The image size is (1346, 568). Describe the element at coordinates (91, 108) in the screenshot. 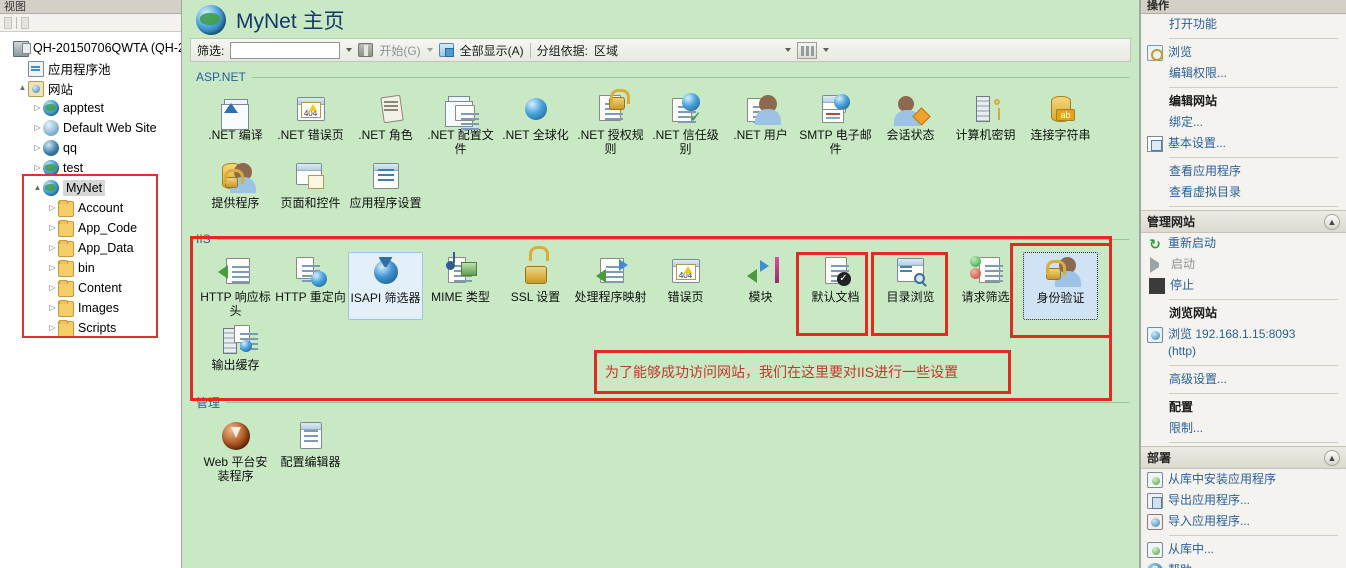

I see `tree-node-apptest: ▷ apptest` at that location.